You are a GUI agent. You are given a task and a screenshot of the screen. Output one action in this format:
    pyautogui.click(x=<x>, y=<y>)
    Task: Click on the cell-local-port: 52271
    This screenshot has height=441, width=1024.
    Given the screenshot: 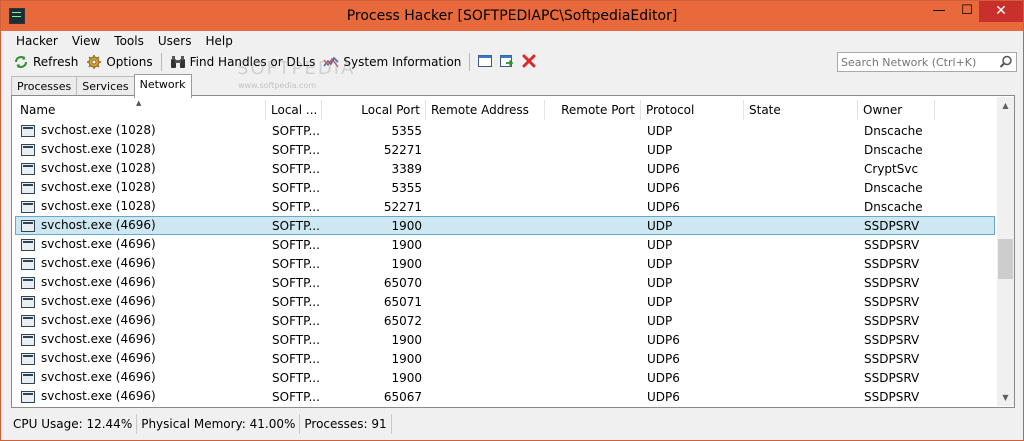 What is the action you would take?
    pyautogui.click(x=402, y=150)
    